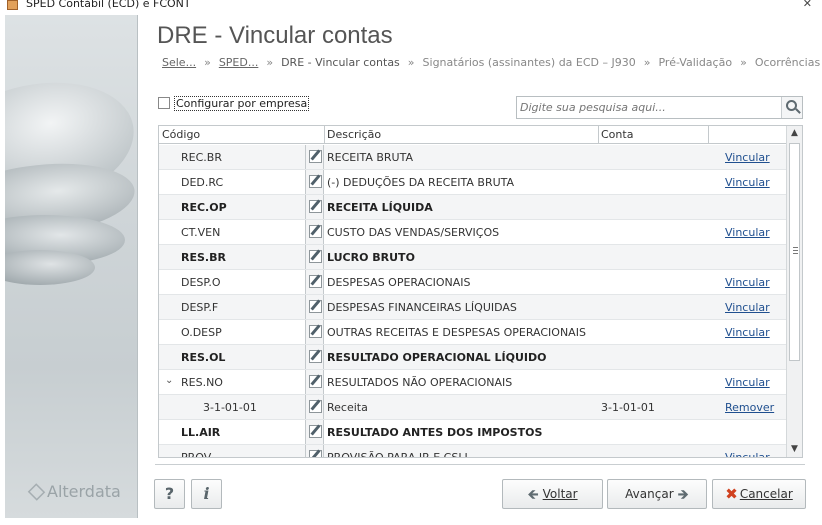 This screenshot has height=525, width=822. I want to click on row-description: DESPESAS FINANCEIRAS LÍQUIDAS, so click(422, 307).